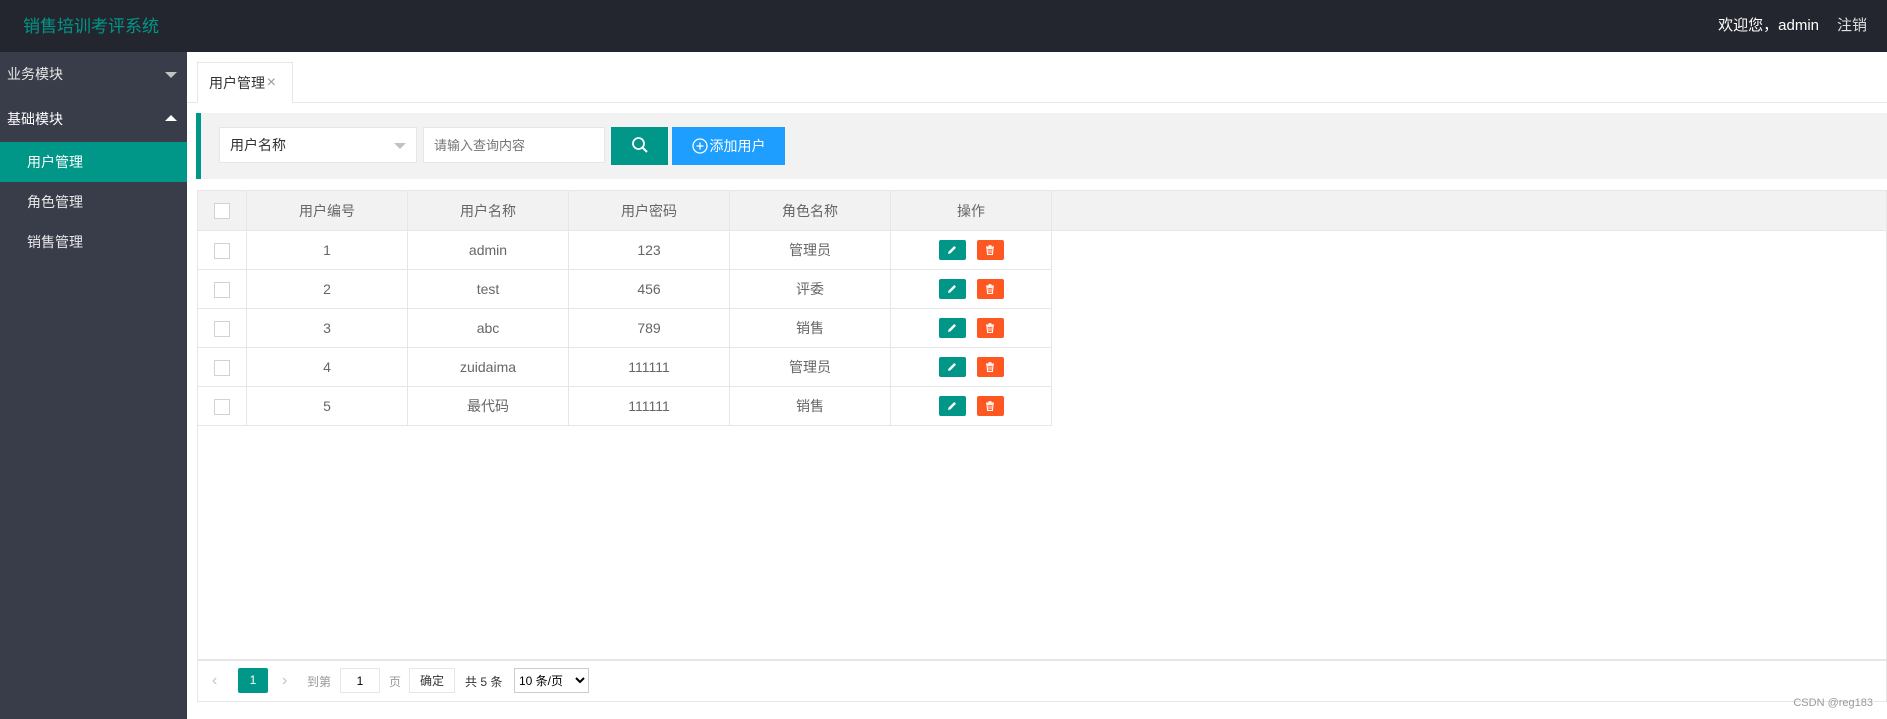 The height and width of the screenshot is (719, 1887). Describe the element at coordinates (432, 680) in the screenshot. I see `goto-confirm-button: 确定` at that location.